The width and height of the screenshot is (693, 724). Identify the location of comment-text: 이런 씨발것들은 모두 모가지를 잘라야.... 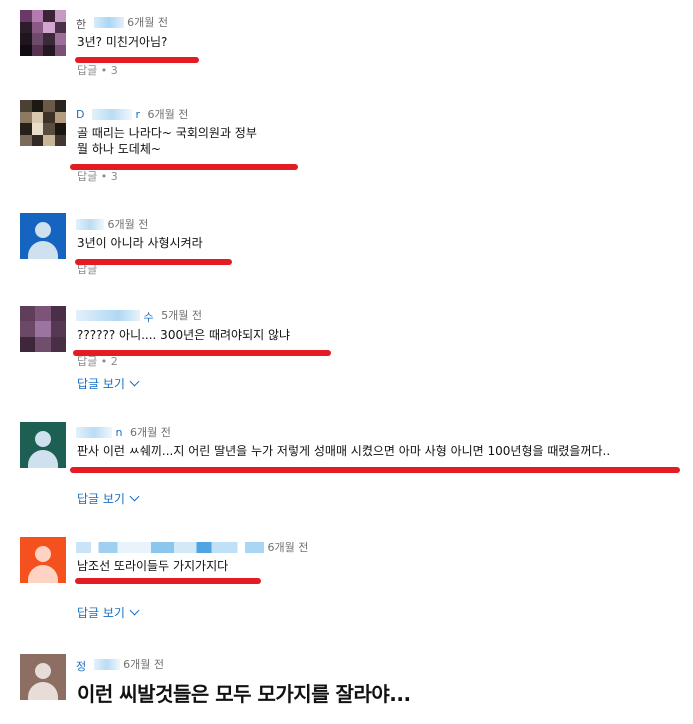
(244, 694).